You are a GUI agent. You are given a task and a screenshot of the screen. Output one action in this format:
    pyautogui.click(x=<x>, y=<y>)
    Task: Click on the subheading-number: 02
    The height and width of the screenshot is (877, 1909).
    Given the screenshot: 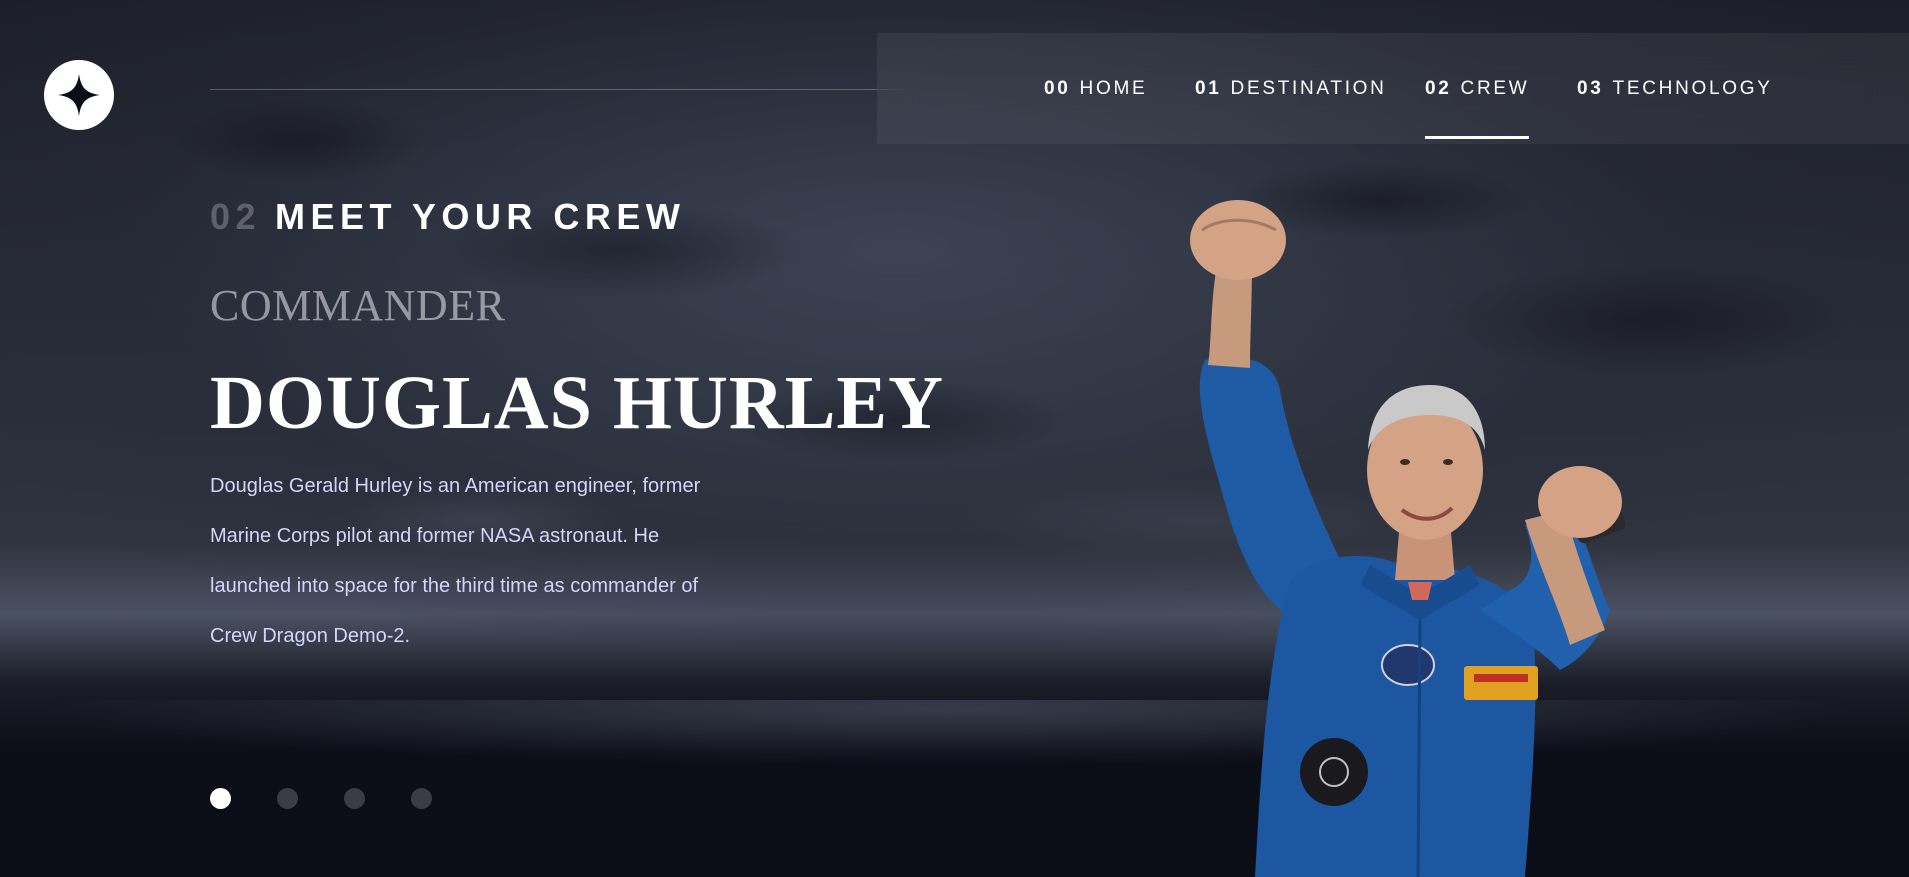 What is the action you would take?
    pyautogui.click(x=236, y=216)
    